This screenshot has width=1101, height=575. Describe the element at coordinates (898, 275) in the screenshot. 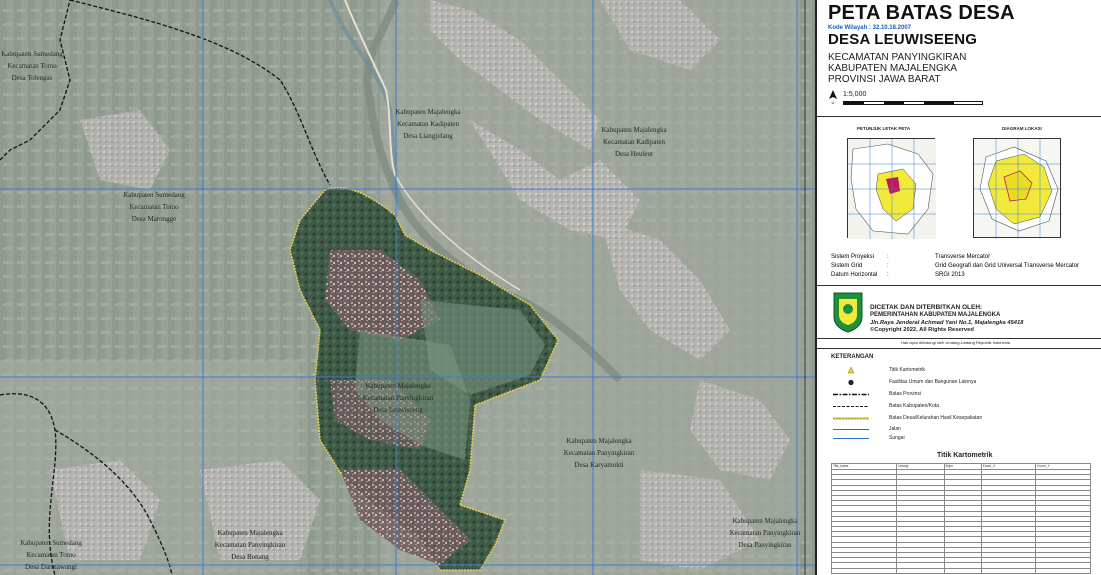

I see `info-row: Datum Horizontal : SRGI 2013` at that location.